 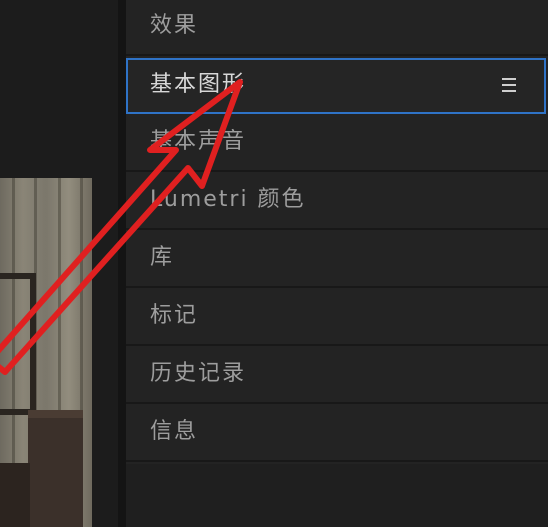 What do you see at coordinates (337, 434) in the screenshot?
I see `menu-item-info: 信息` at bounding box center [337, 434].